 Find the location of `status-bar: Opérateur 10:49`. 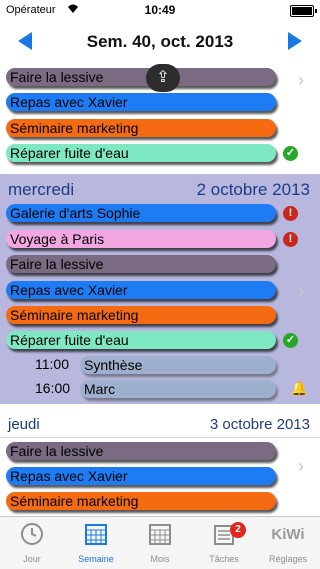

status-bar: Opérateur 10:49 is located at coordinates (160, 10).